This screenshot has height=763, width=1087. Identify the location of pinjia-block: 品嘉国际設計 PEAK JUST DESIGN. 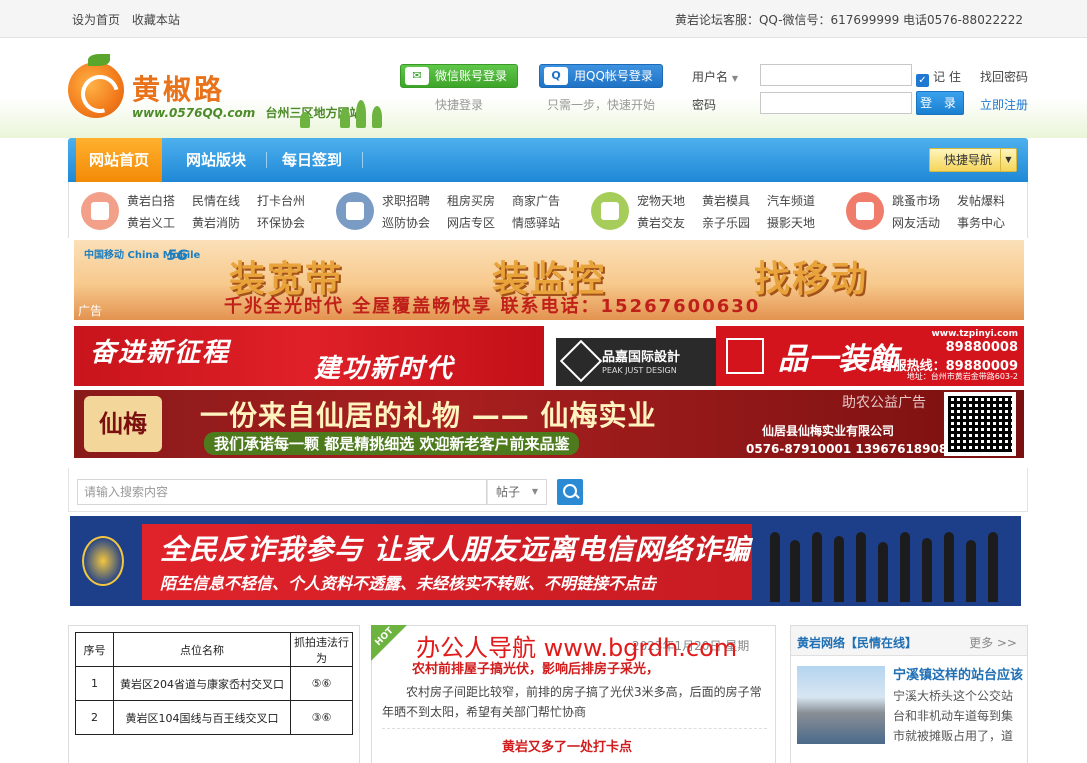
(637, 362).